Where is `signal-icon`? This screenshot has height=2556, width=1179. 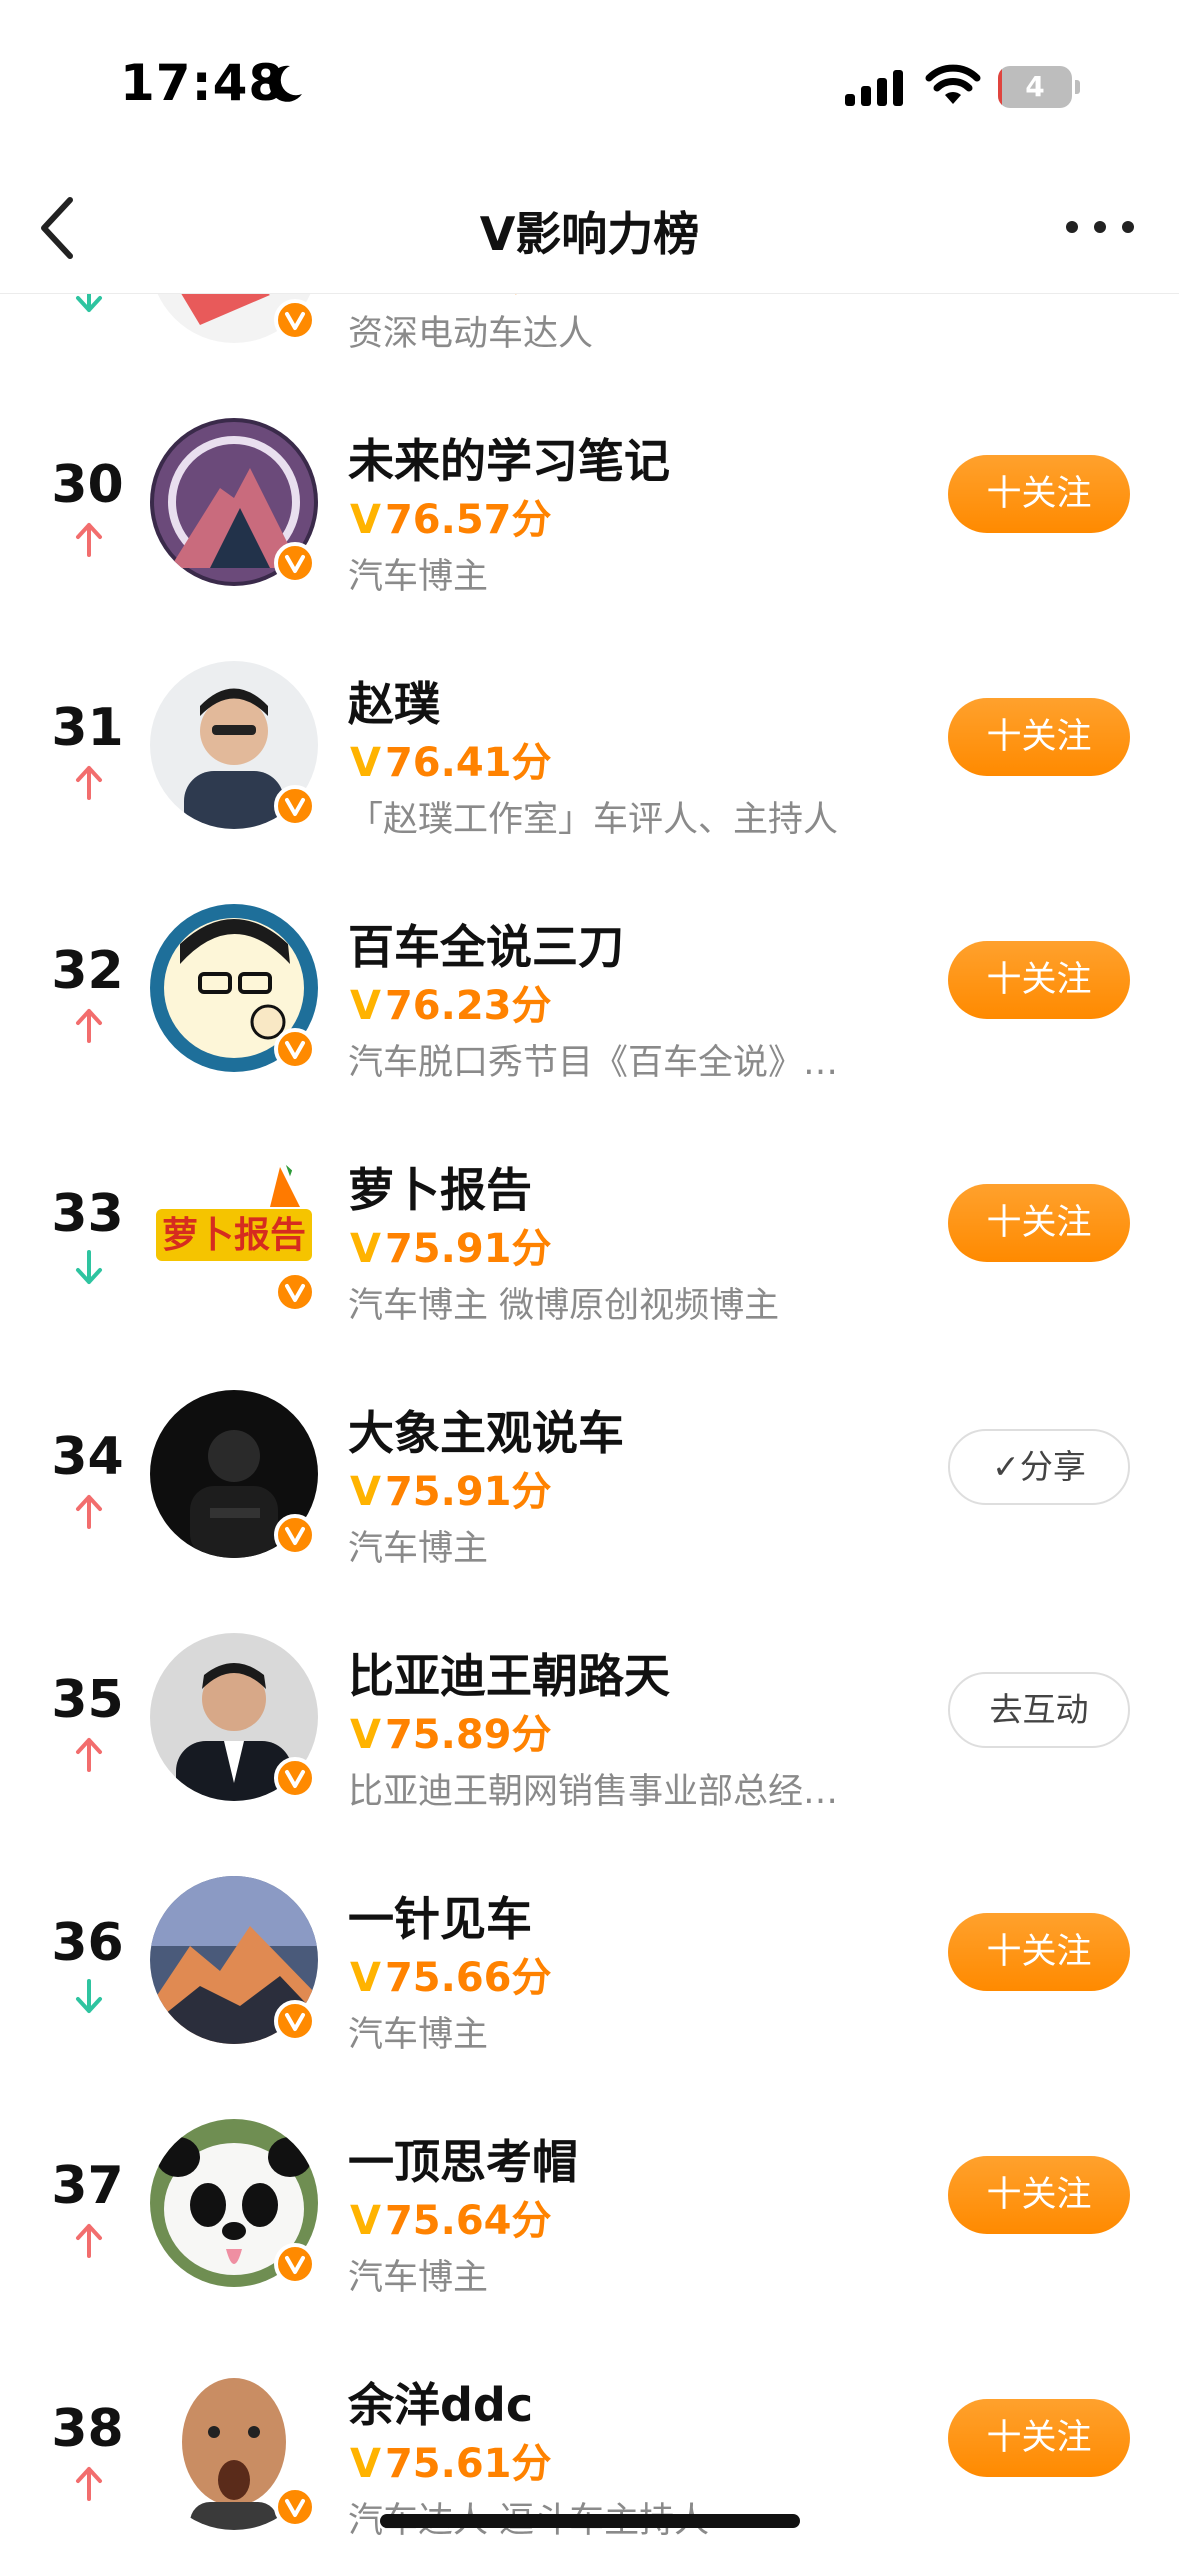 signal-icon is located at coordinates (874, 88).